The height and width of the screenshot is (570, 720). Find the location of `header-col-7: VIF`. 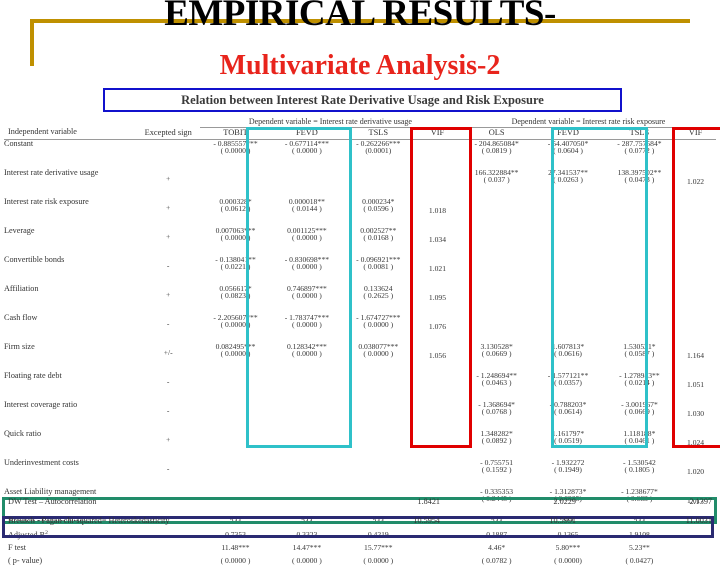

header-col-7: VIF is located at coordinates (695, 133).